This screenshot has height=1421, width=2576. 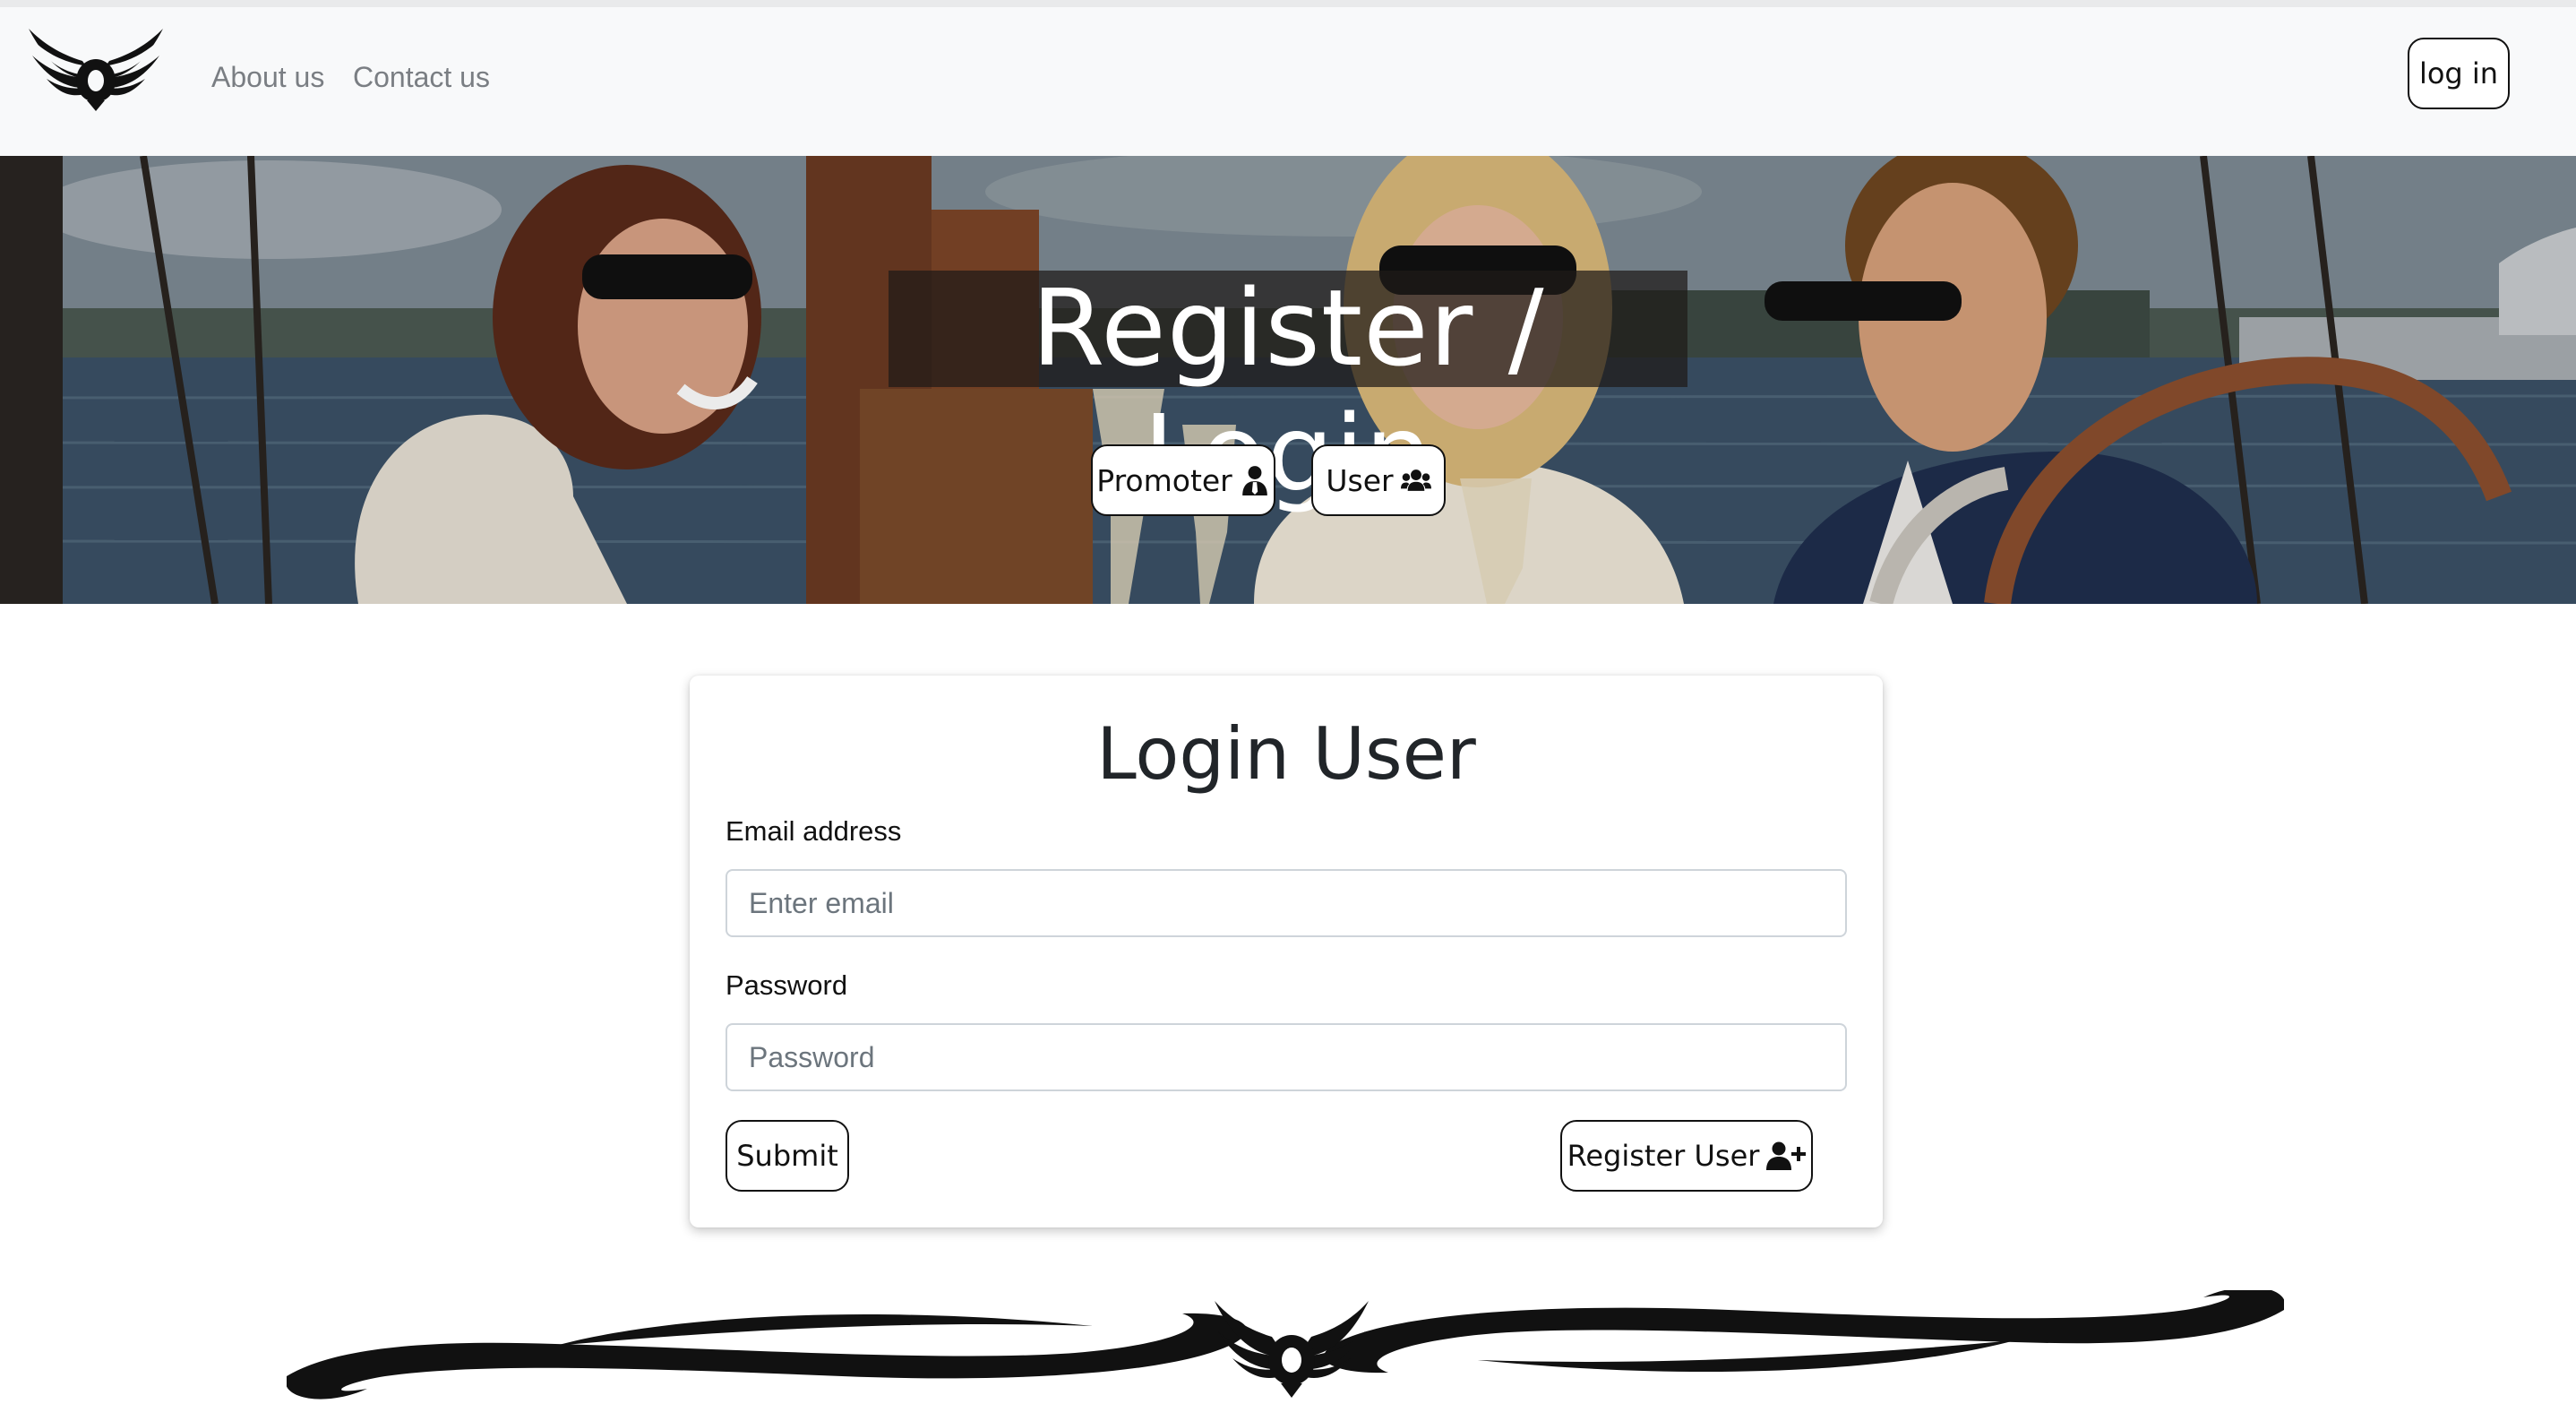 What do you see at coordinates (1164, 480) in the screenshot?
I see `promoter-button-label: Promoter` at bounding box center [1164, 480].